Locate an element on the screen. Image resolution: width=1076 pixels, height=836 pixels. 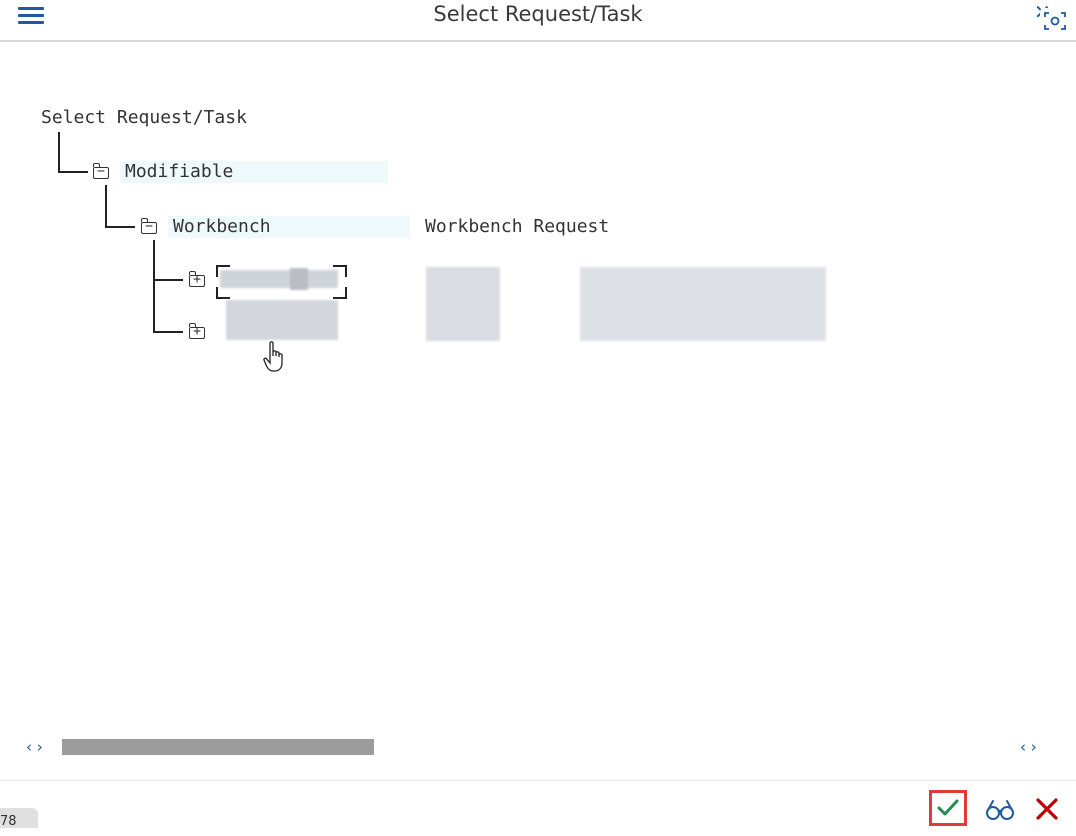
dialog-title: Select Request/Task is located at coordinates (538, 14).